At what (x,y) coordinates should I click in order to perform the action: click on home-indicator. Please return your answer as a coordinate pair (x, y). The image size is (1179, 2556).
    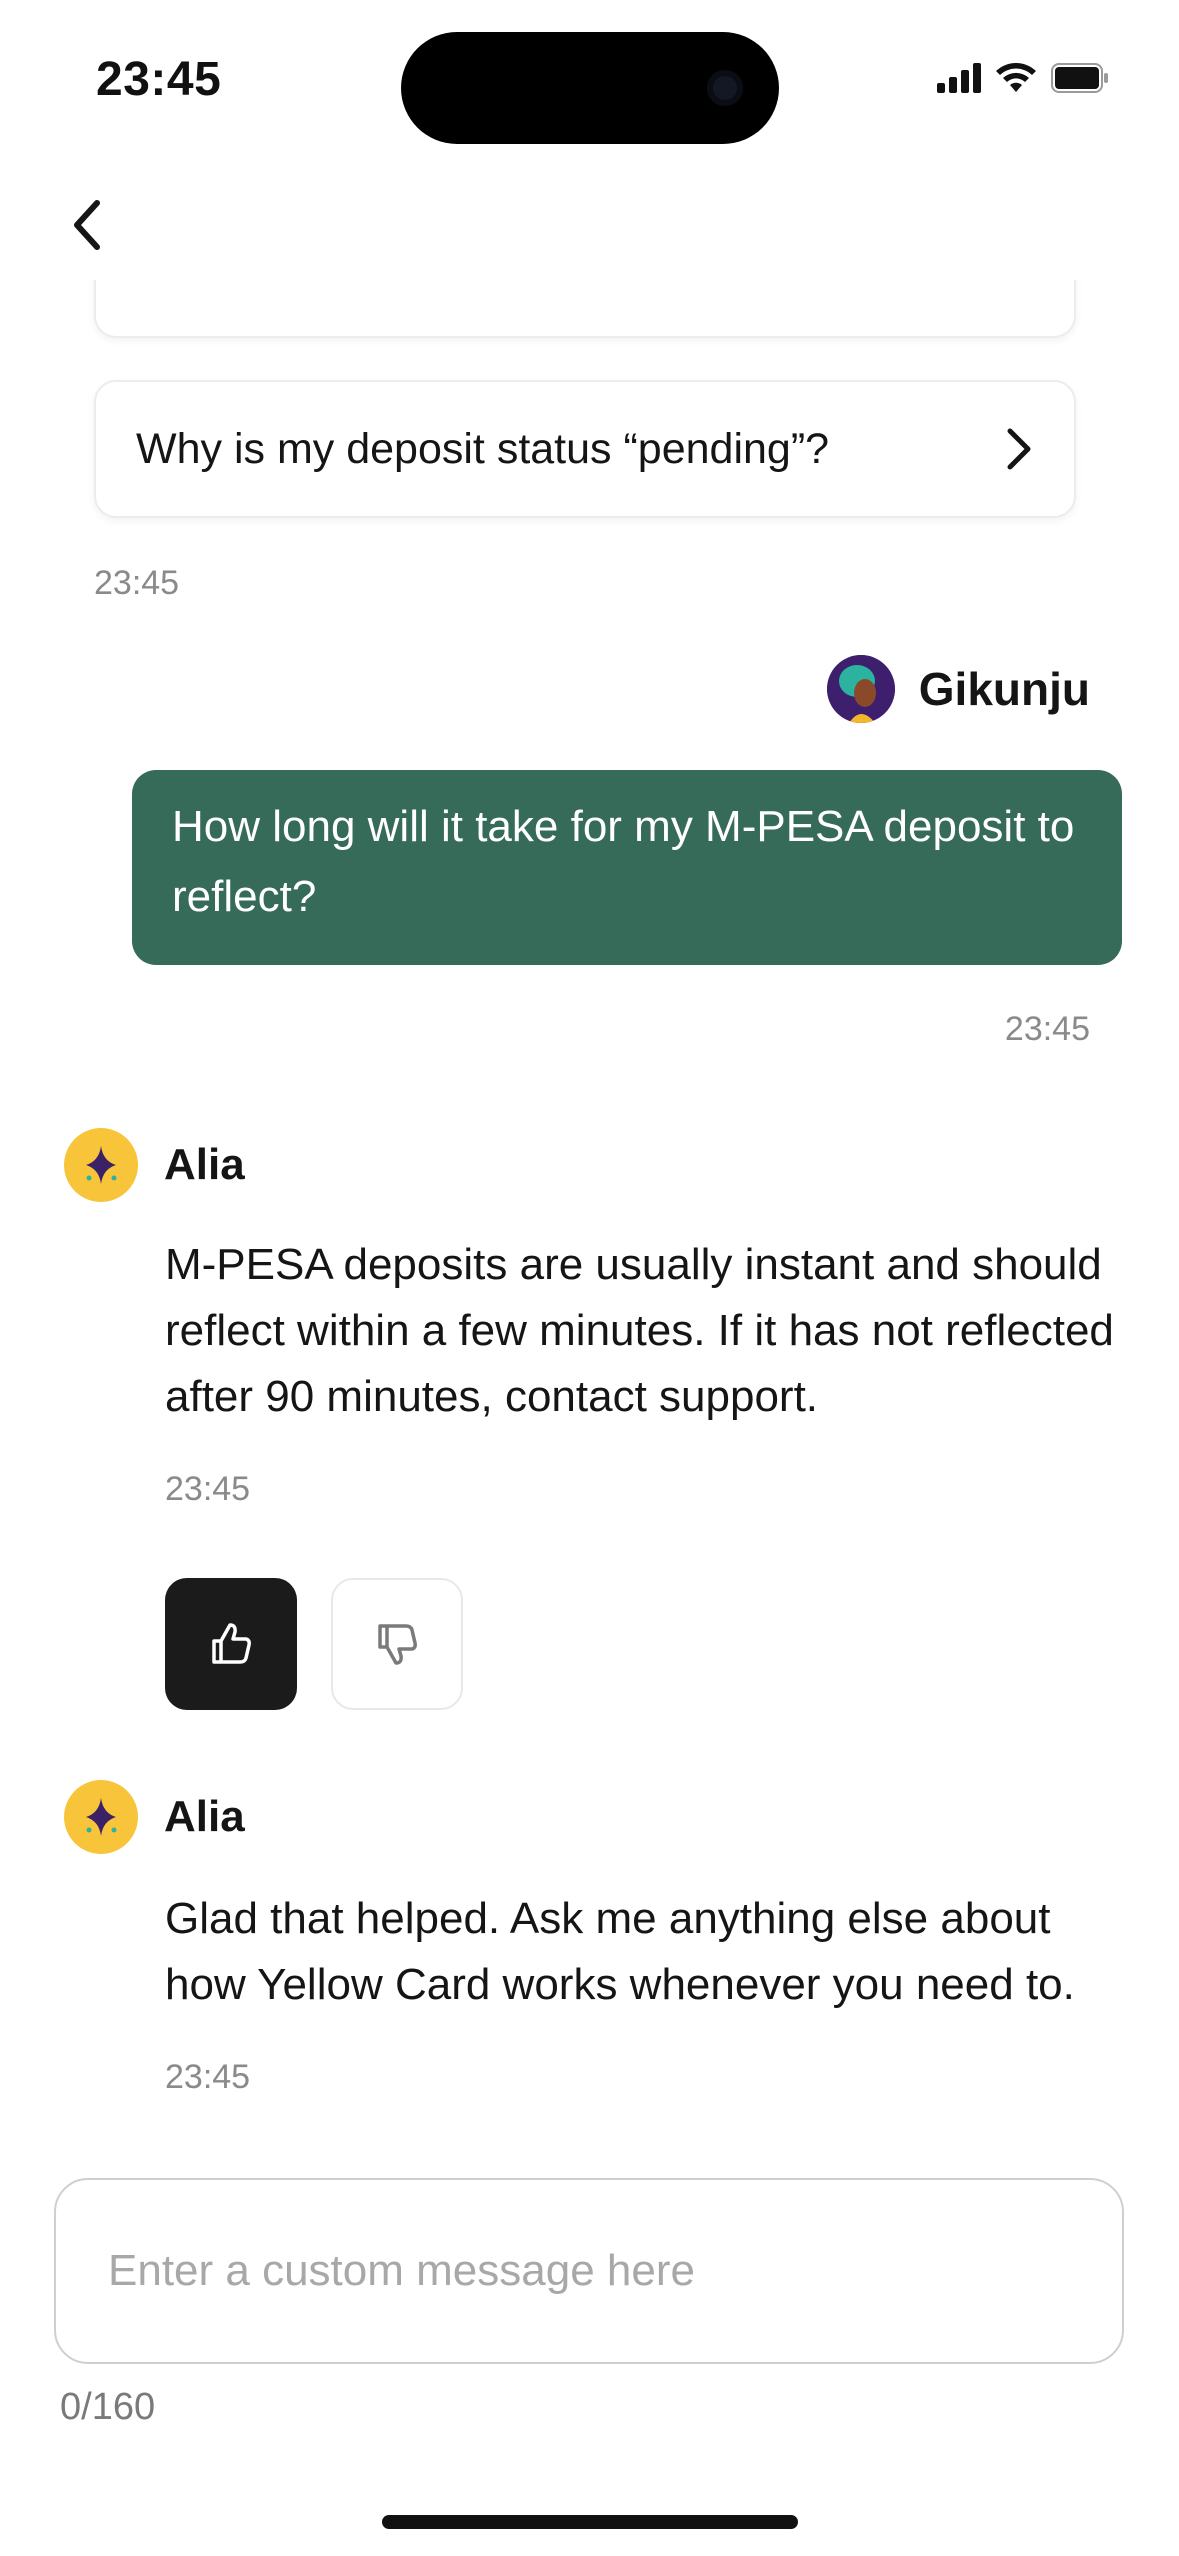
    Looking at the image, I should click on (590, 2522).